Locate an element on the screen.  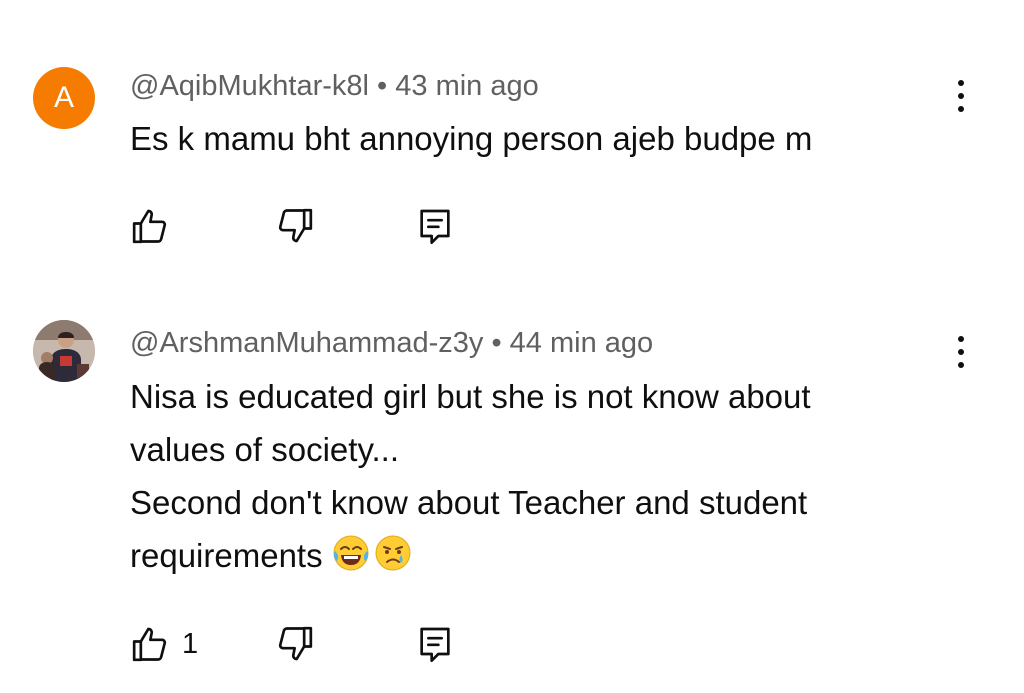
crying-face-icon is located at coordinates (393, 553).